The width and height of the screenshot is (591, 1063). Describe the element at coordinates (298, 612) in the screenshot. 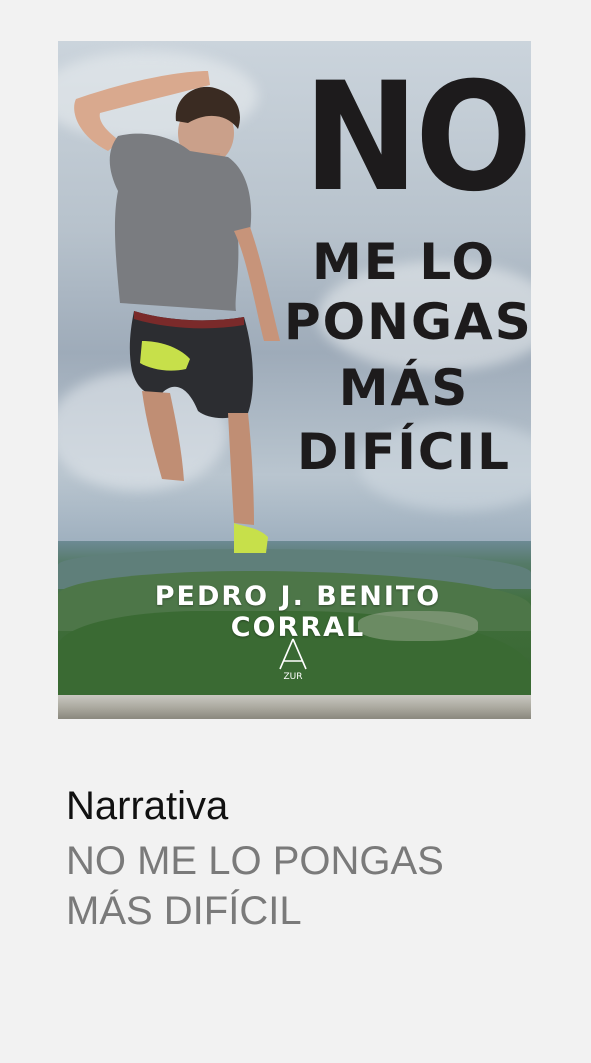

I see `cover-author: PEDRO J. BENITO CORRAL` at that location.